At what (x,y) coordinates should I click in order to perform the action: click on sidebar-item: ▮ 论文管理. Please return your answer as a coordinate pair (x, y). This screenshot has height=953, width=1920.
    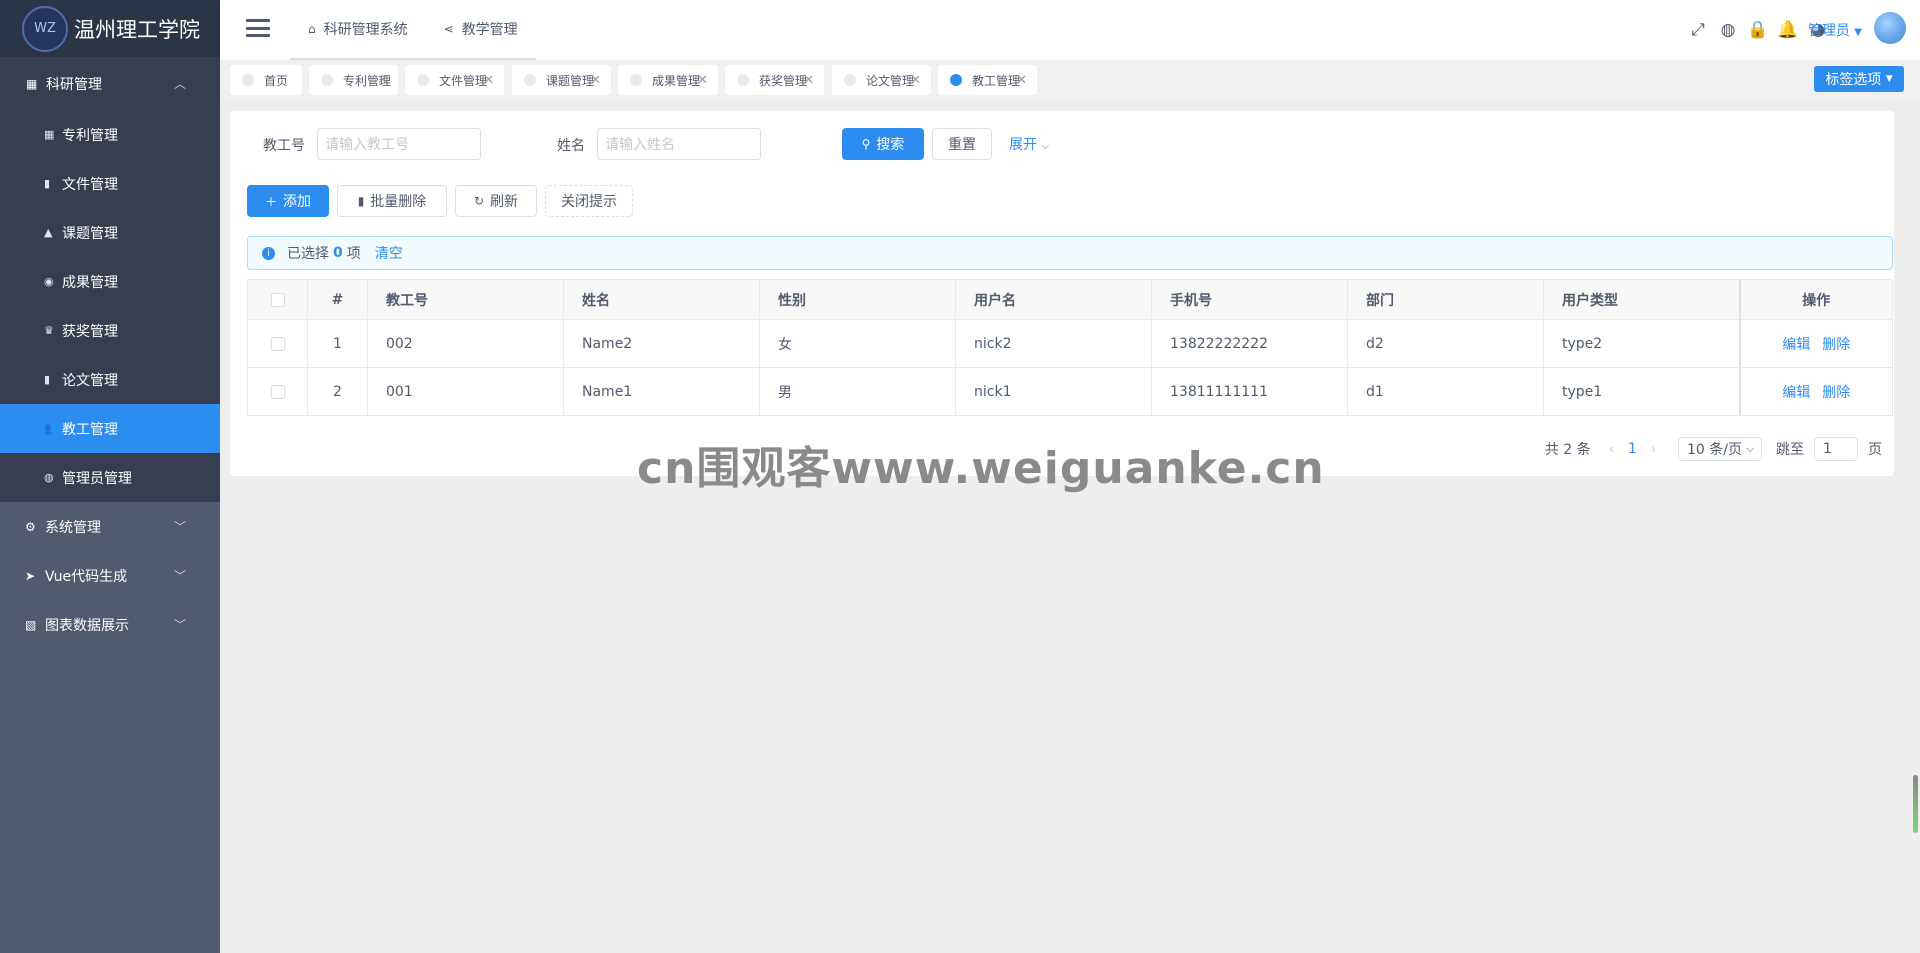
    Looking at the image, I should click on (110, 379).